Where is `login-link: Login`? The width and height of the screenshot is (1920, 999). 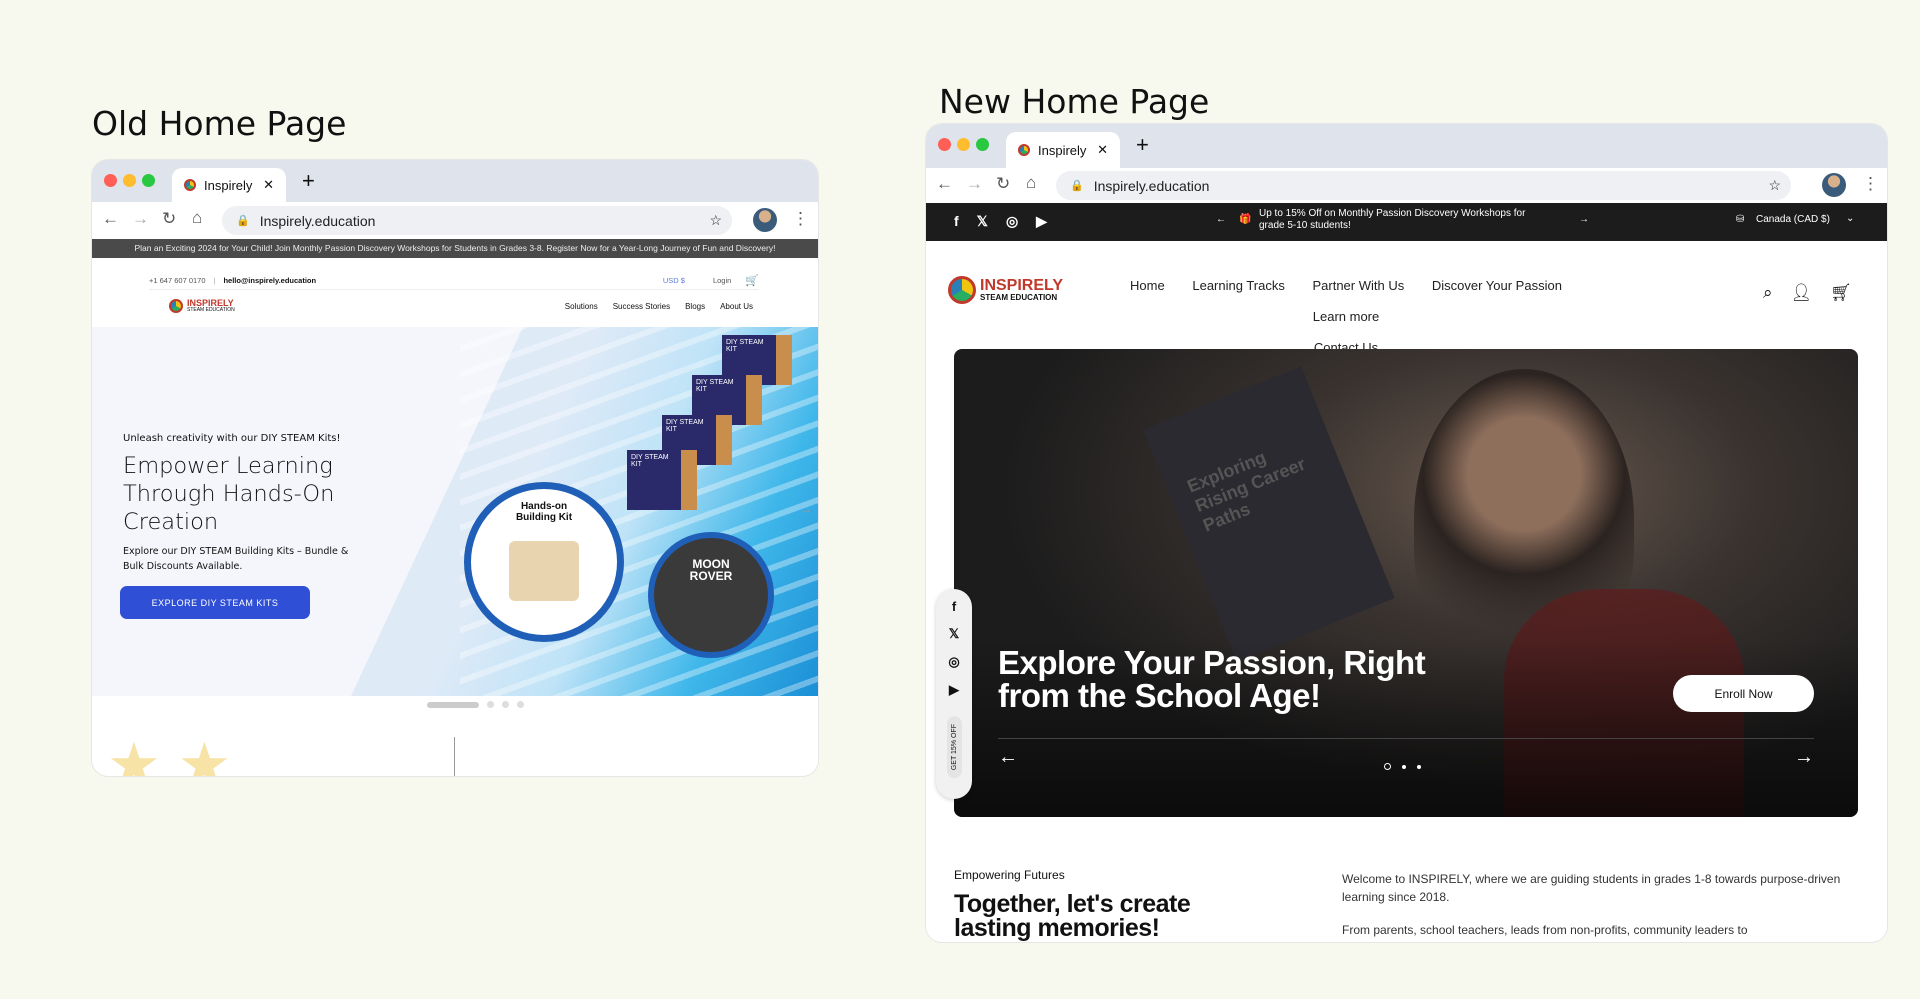 login-link: Login is located at coordinates (722, 280).